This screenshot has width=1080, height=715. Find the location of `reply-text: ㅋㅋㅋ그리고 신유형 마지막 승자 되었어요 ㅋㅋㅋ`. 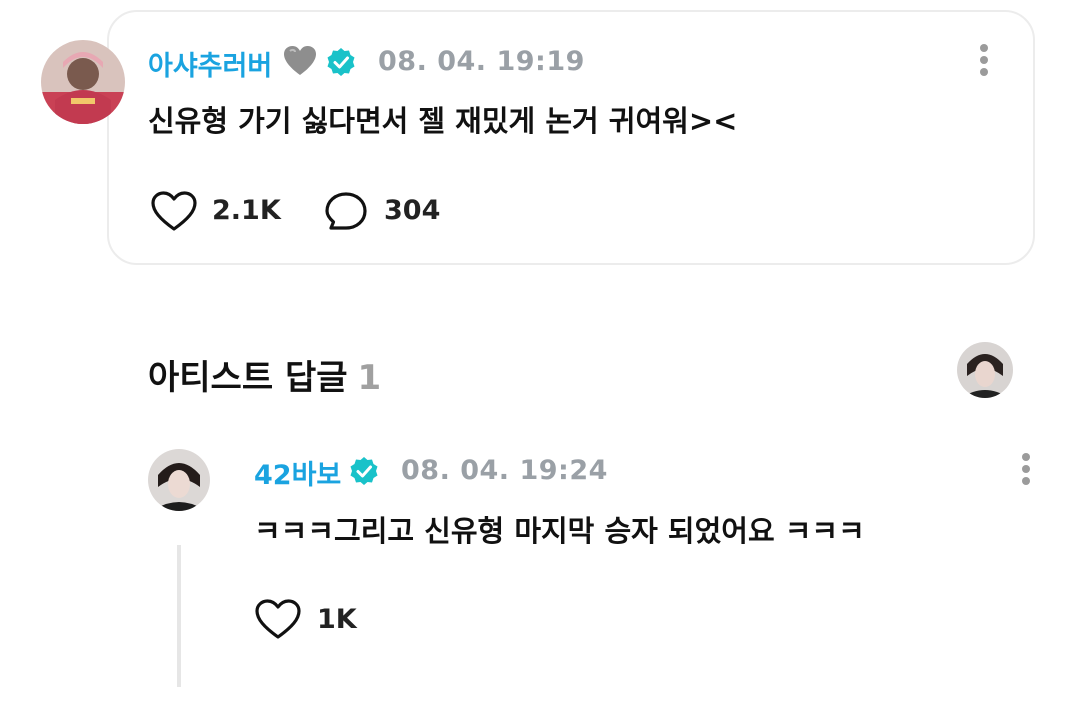

reply-text: ㅋㅋㅋ그리고 신유형 마지막 승자 되었어요 ㅋㅋㅋ is located at coordinates (559, 531).